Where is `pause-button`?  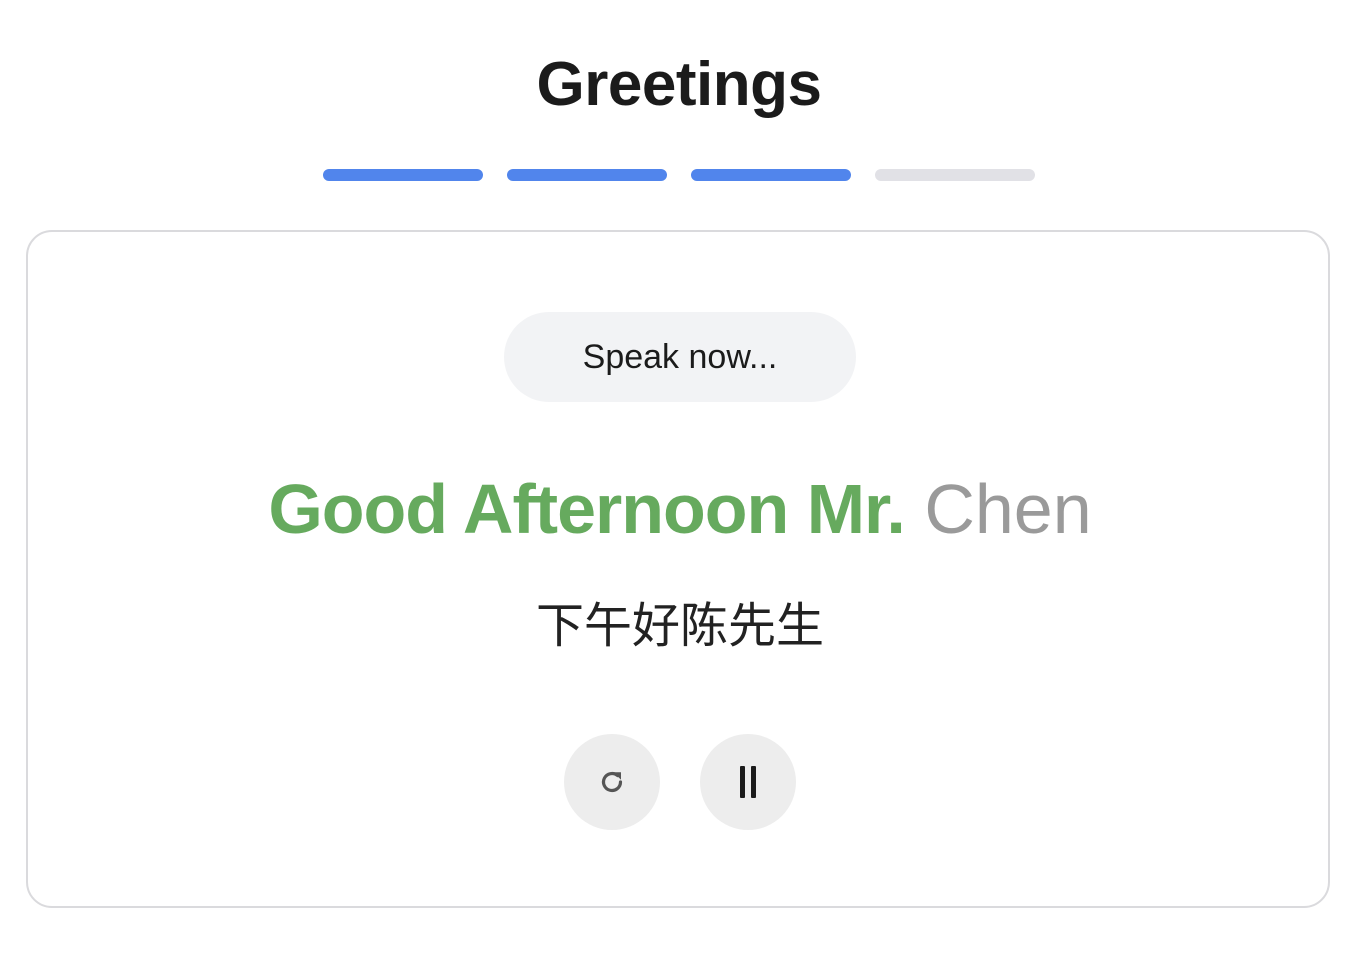
pause-button is located at coordinates (748, 782).